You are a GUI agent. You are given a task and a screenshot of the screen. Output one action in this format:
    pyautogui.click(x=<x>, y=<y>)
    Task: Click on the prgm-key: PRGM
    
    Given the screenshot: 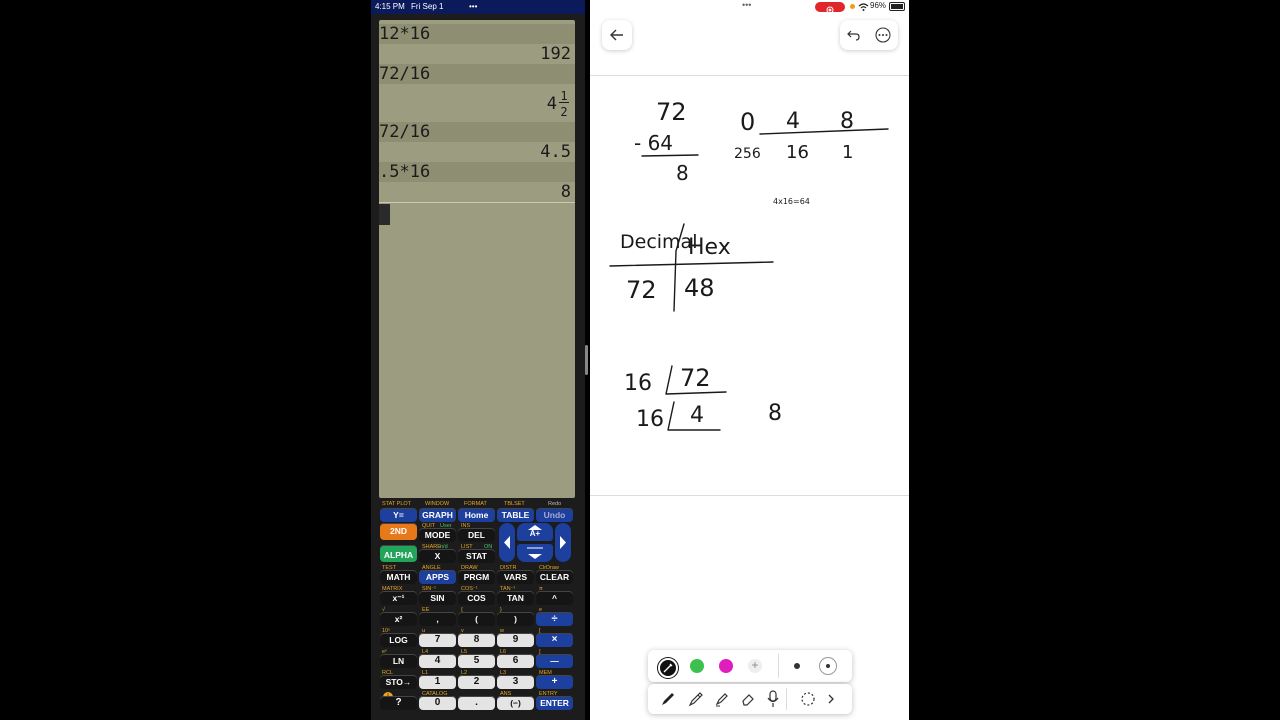 What is the action you would take?
    pyautogui.click(x=476, y=577)
    